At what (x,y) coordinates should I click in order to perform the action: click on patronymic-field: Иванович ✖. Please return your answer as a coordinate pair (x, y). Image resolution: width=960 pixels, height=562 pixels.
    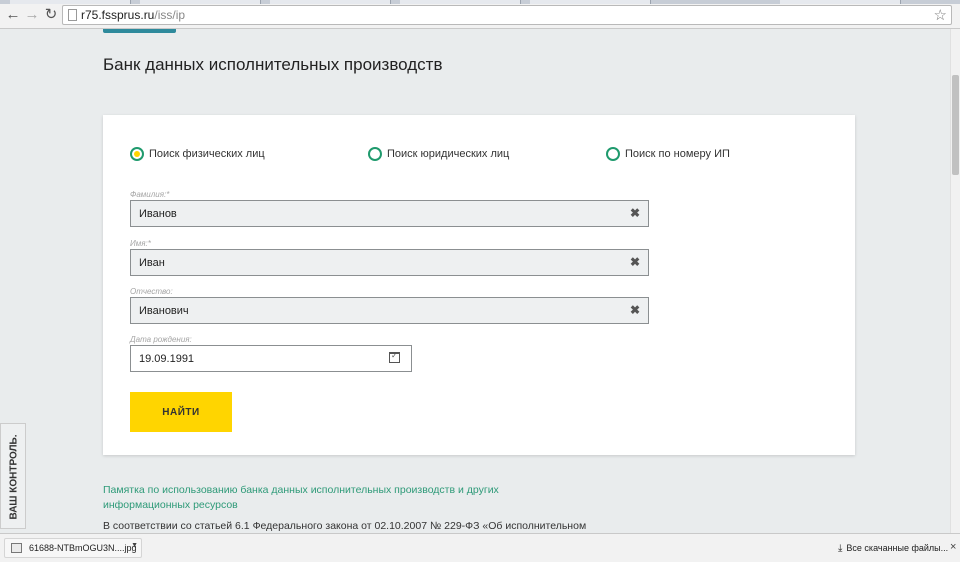
    Looking at the image, I should click on (389, 310).